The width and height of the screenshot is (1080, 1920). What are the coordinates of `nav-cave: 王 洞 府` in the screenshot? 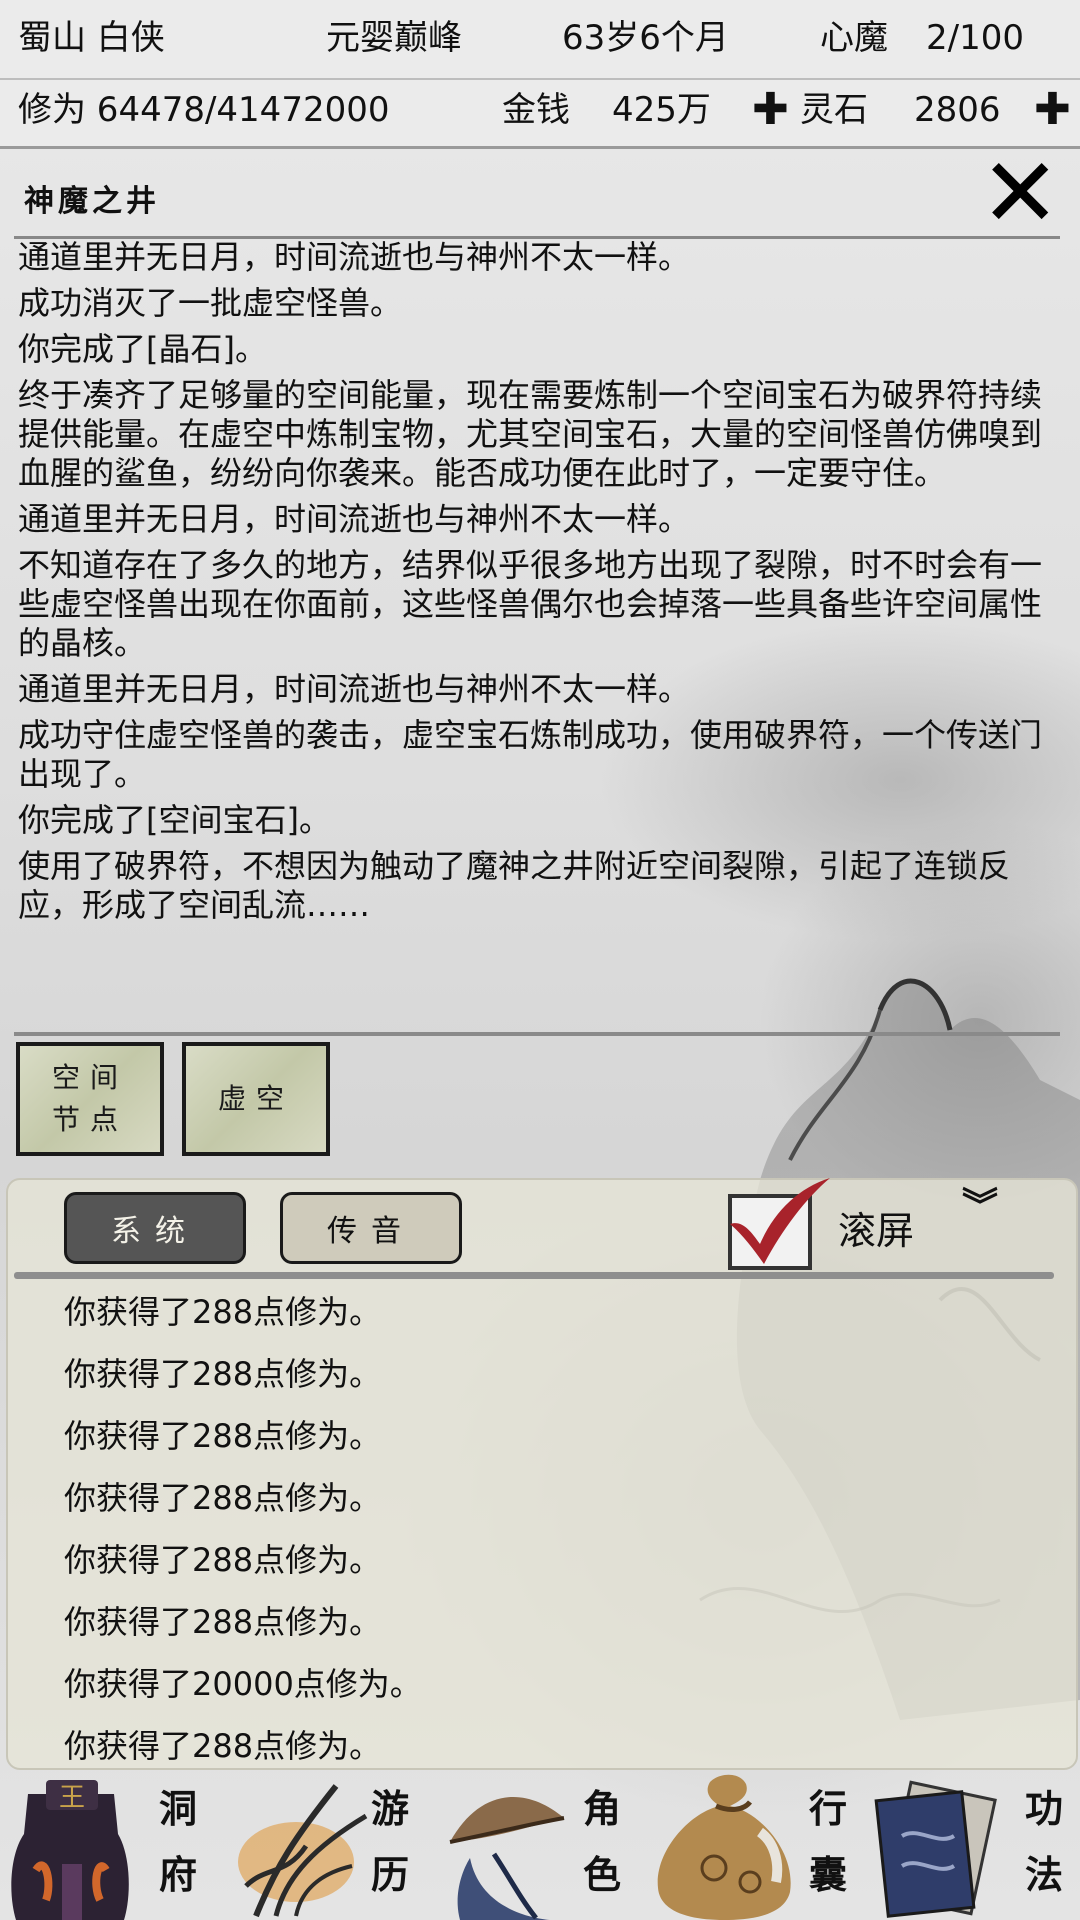 It's located at (107, 1844).